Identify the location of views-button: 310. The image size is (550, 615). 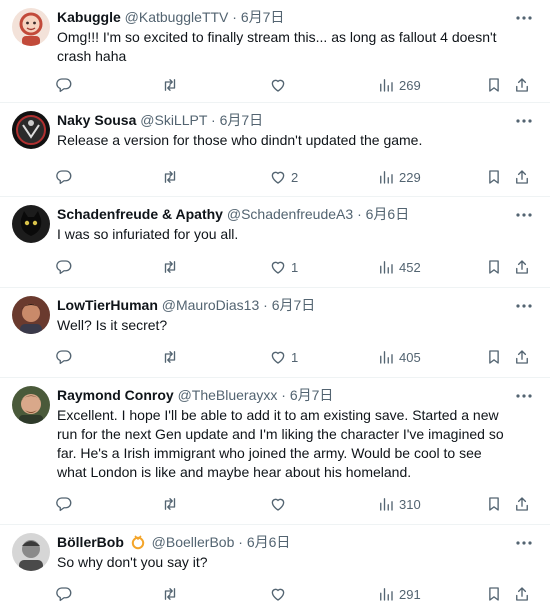
(399, 504).